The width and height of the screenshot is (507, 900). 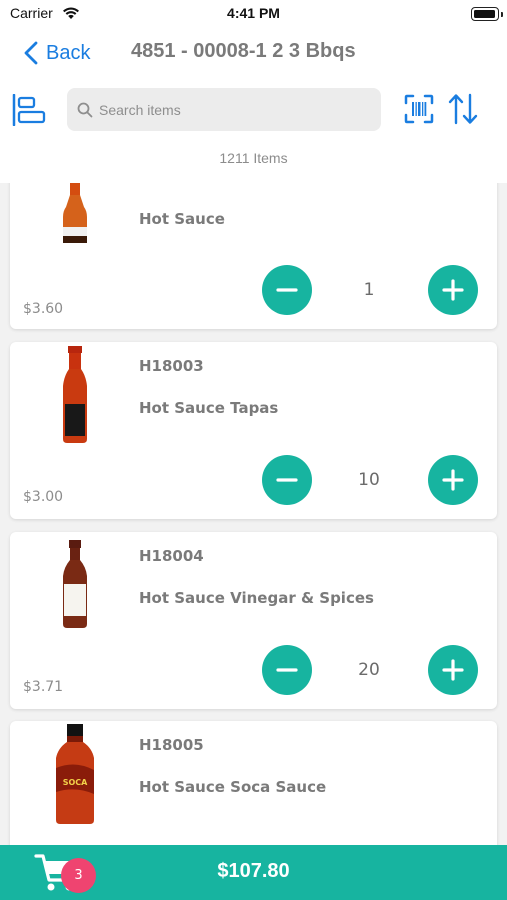 I want to click on back-button: Back, so click(x=57, y=53).